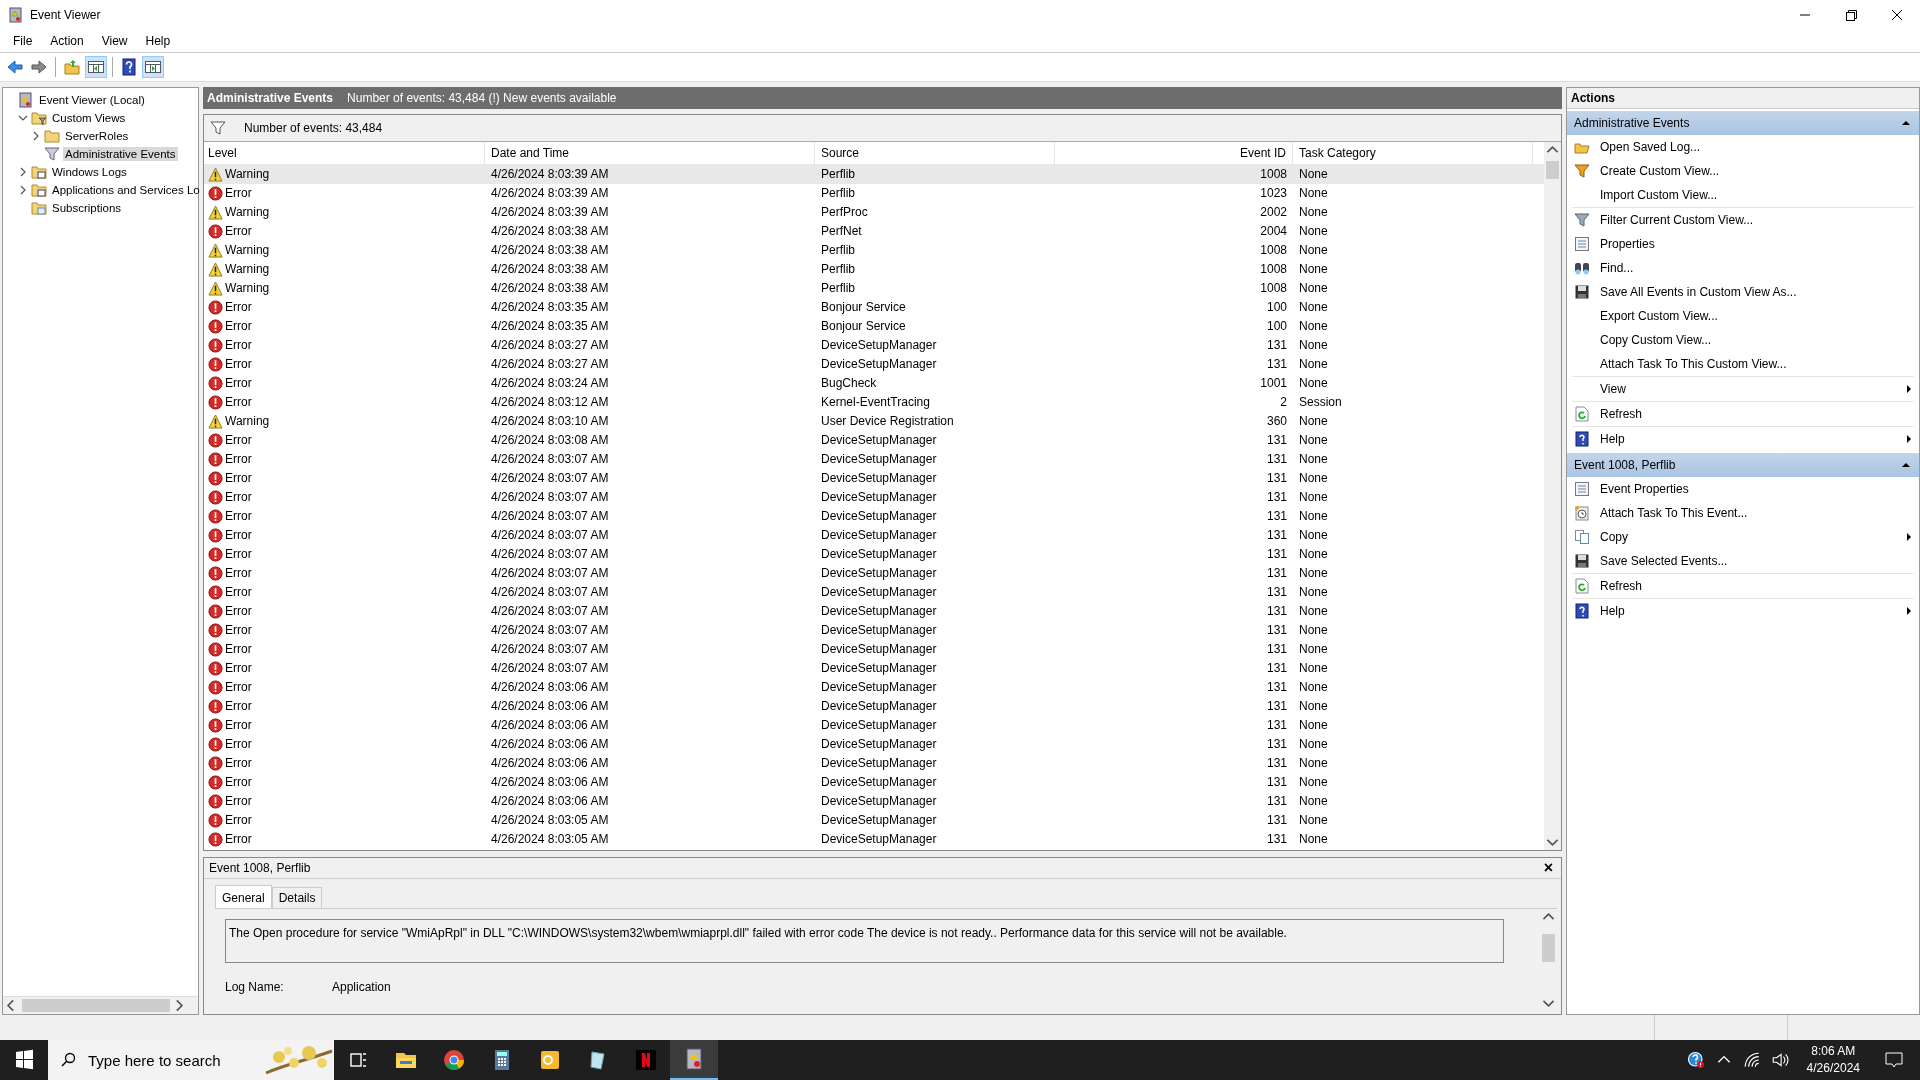 The image size is (1920, 1080). What do you see at coordinates (650, 152) in the screenshot?
I see `column-header: Date and Time` at bounding box center [650, 152].